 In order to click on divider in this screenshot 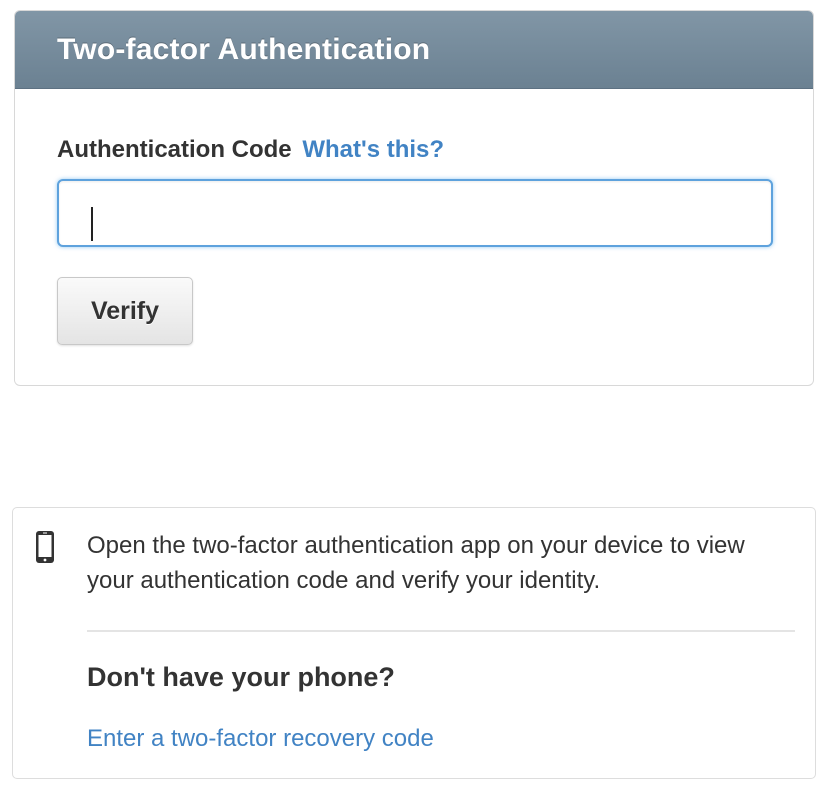, I will do `click(441, 631)`.